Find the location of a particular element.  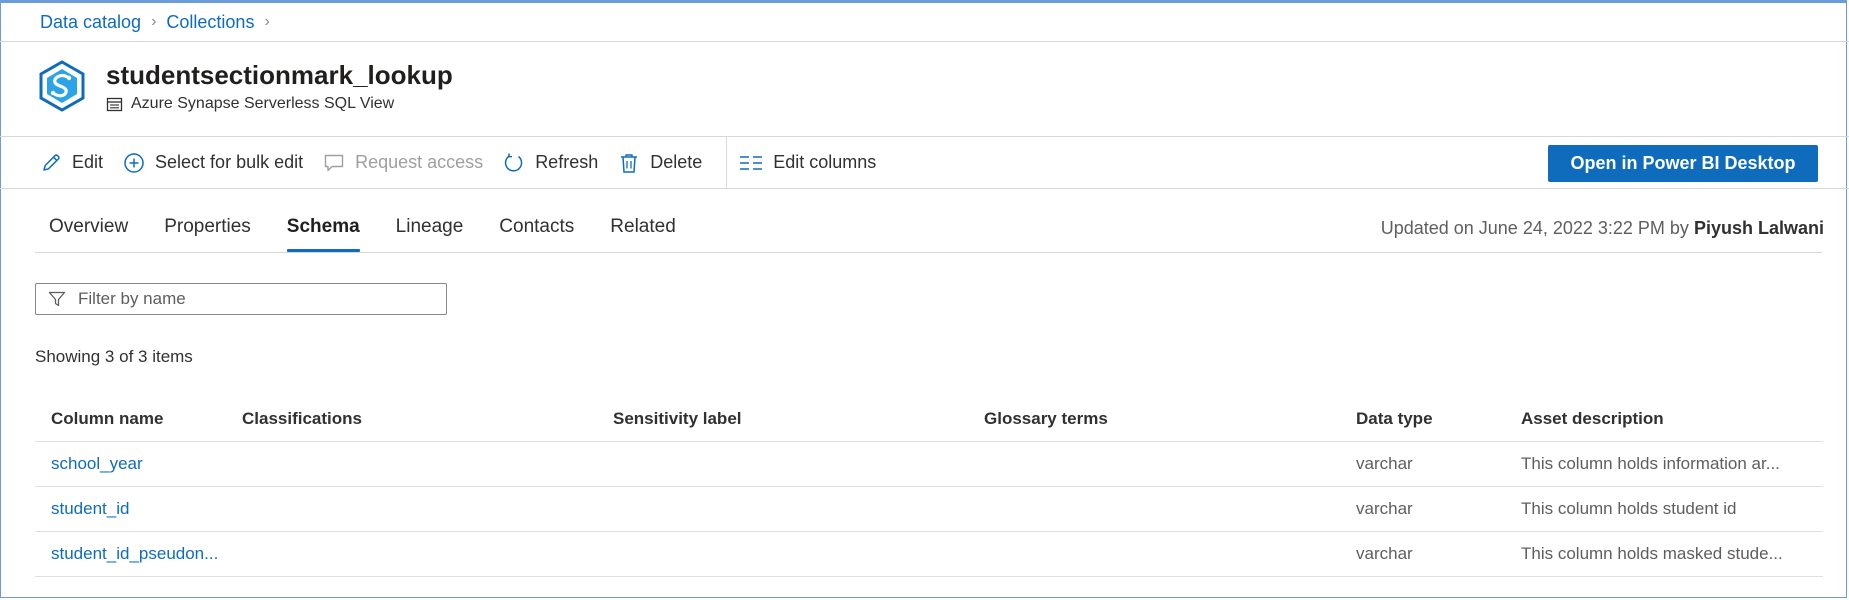

asset-type-label: Azure Synapse Serverless SQL View is located at coordinates (263, 103).